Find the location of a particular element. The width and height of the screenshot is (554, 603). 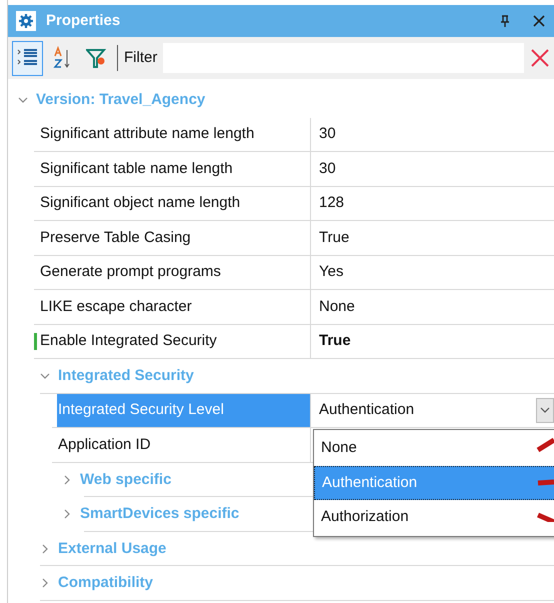

dropdown-option: Authorization is located at coordinates (434, 517).